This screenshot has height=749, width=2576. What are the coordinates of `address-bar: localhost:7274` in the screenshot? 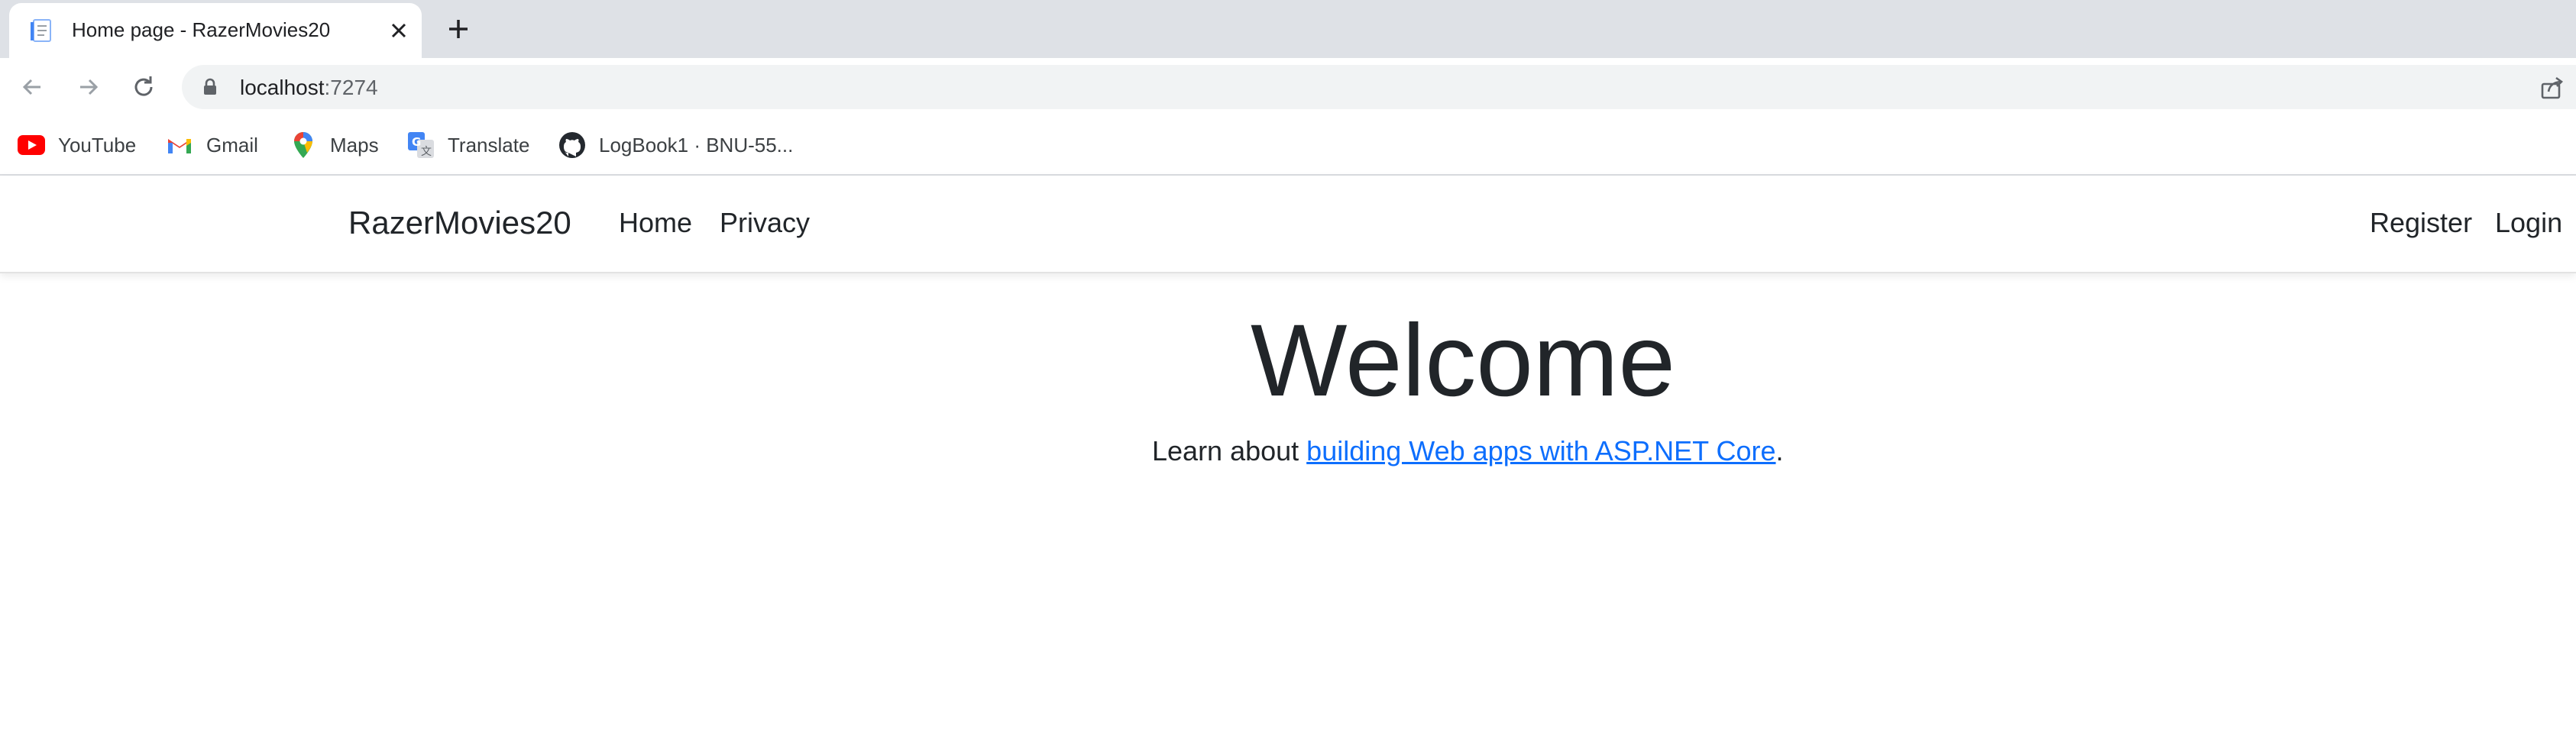 It's located at (1379, 87).